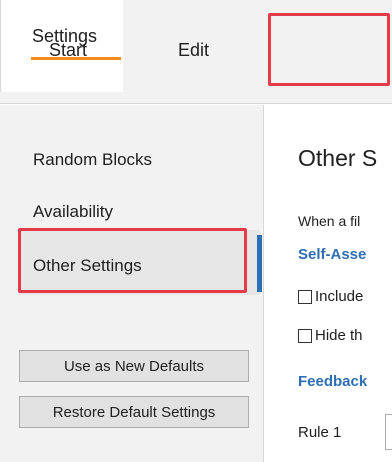 Image resolution: width=392 pixels, height=462 pixels. I want to click on tab-settings-label: Settings, so click(65, 36).